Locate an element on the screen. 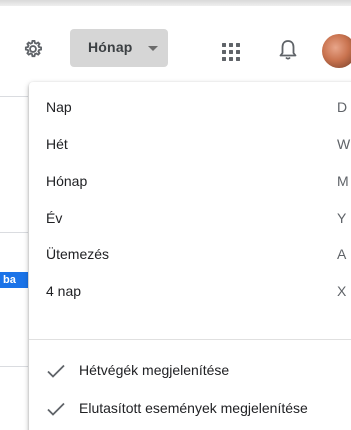  option-show-weekends: Hétvégék megjelenítése is located at coordinates (190, 371).